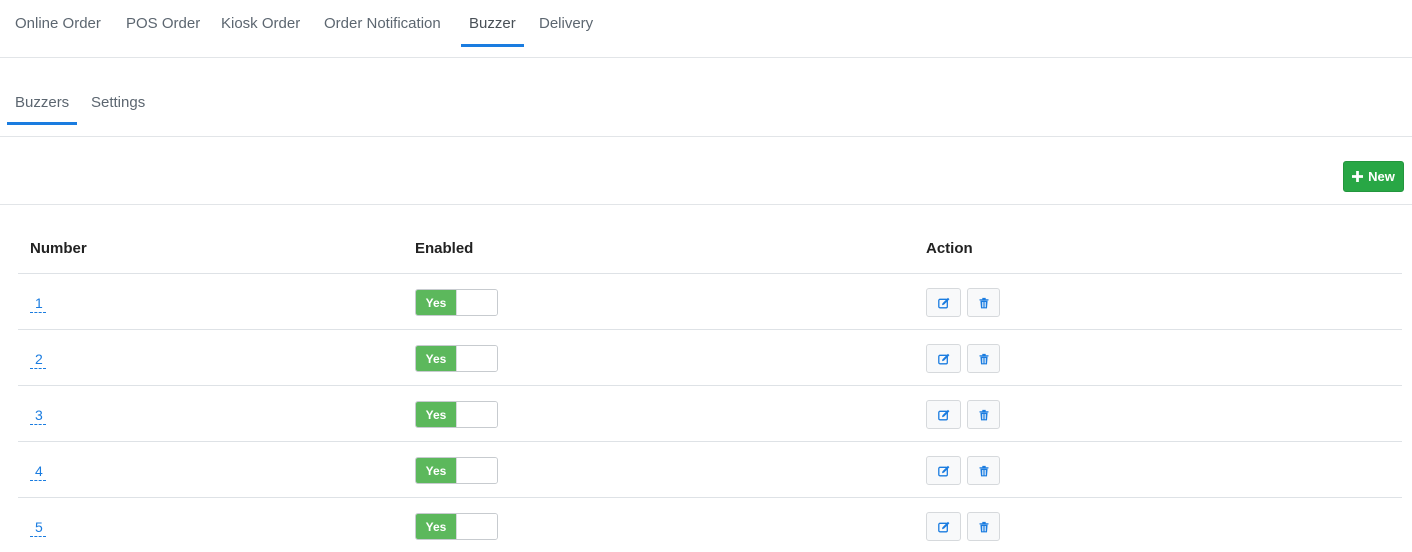  What do you see at coordinates (949, 248) in the screenshot?
I see `column-header-action: Action` at bounding box center [949, 248].